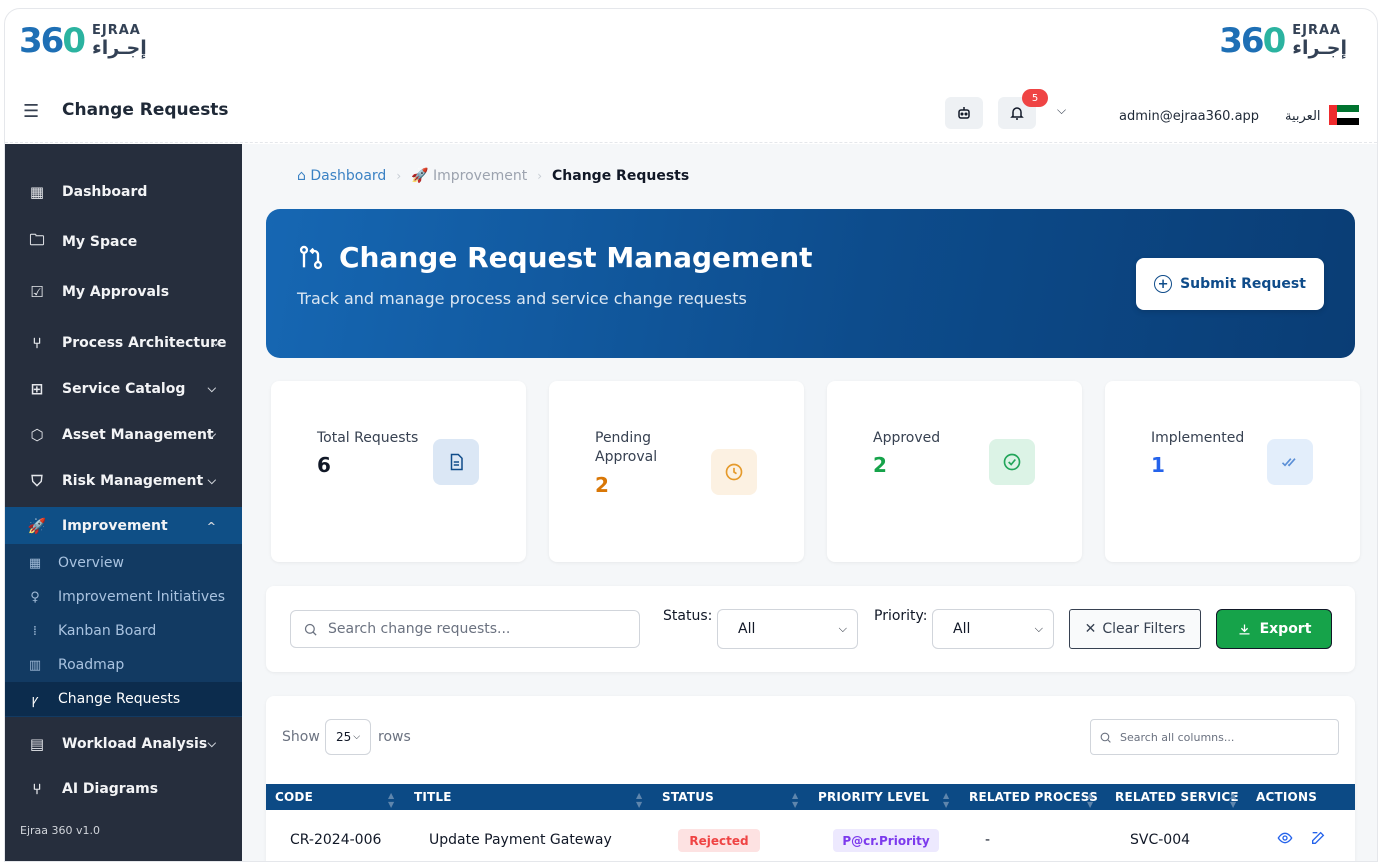 The image size is (1383, 862). Describe the element at coordinates (311, 257) in the screenshot. I see `git-pull-request-icon` at that location.